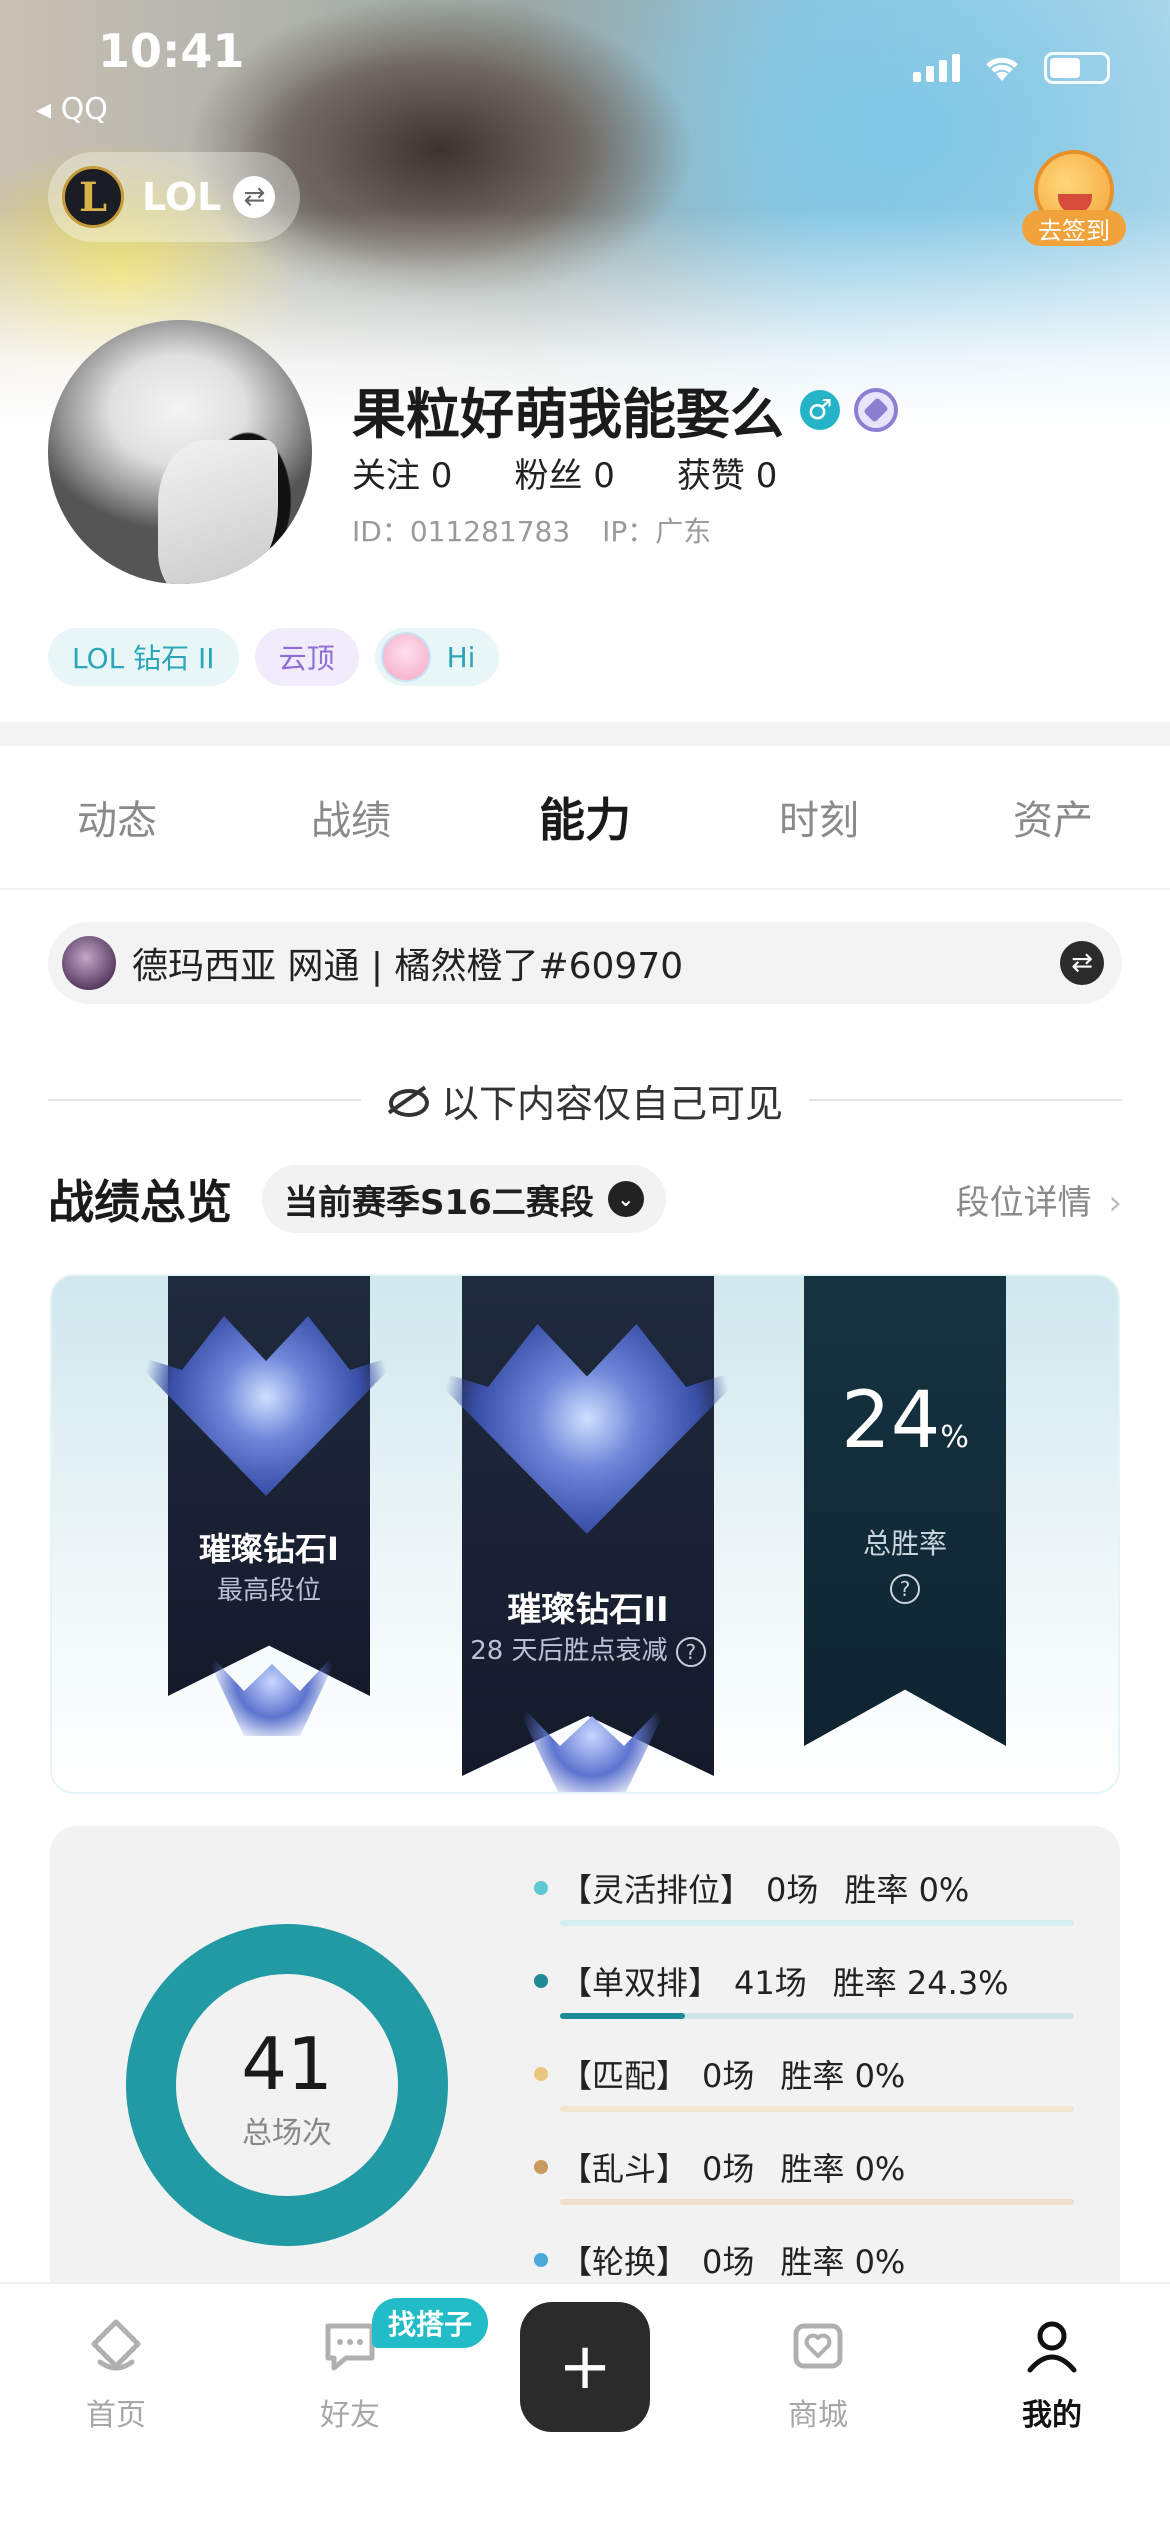  Describe the element at coordinates (461, 657) in the screenshot. I see `tag-hi-label: Hi` at that location.